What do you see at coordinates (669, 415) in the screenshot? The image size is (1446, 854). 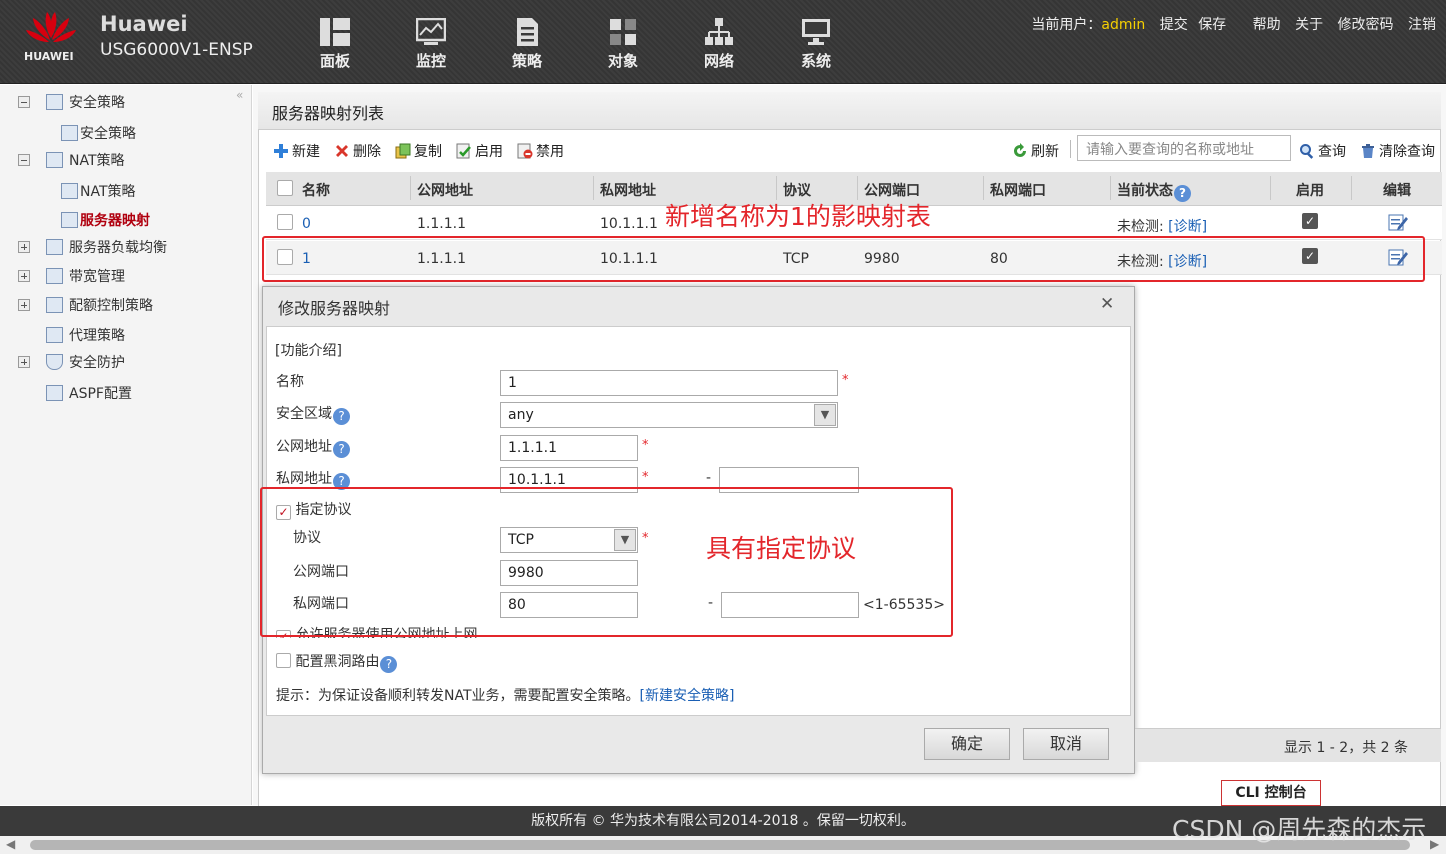 I see `zone-select: any` at bounding box center [669, 415].